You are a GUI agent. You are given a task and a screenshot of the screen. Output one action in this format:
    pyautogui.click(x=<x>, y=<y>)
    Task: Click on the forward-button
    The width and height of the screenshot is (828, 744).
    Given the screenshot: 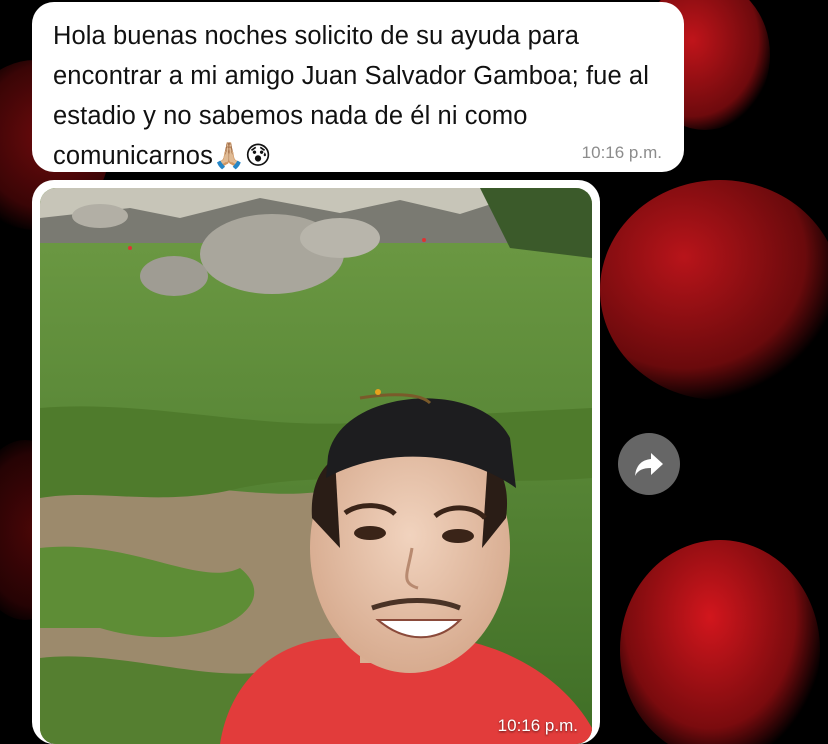 What is the action you would take?
    pyautogui.click(x=649, y=464)
    